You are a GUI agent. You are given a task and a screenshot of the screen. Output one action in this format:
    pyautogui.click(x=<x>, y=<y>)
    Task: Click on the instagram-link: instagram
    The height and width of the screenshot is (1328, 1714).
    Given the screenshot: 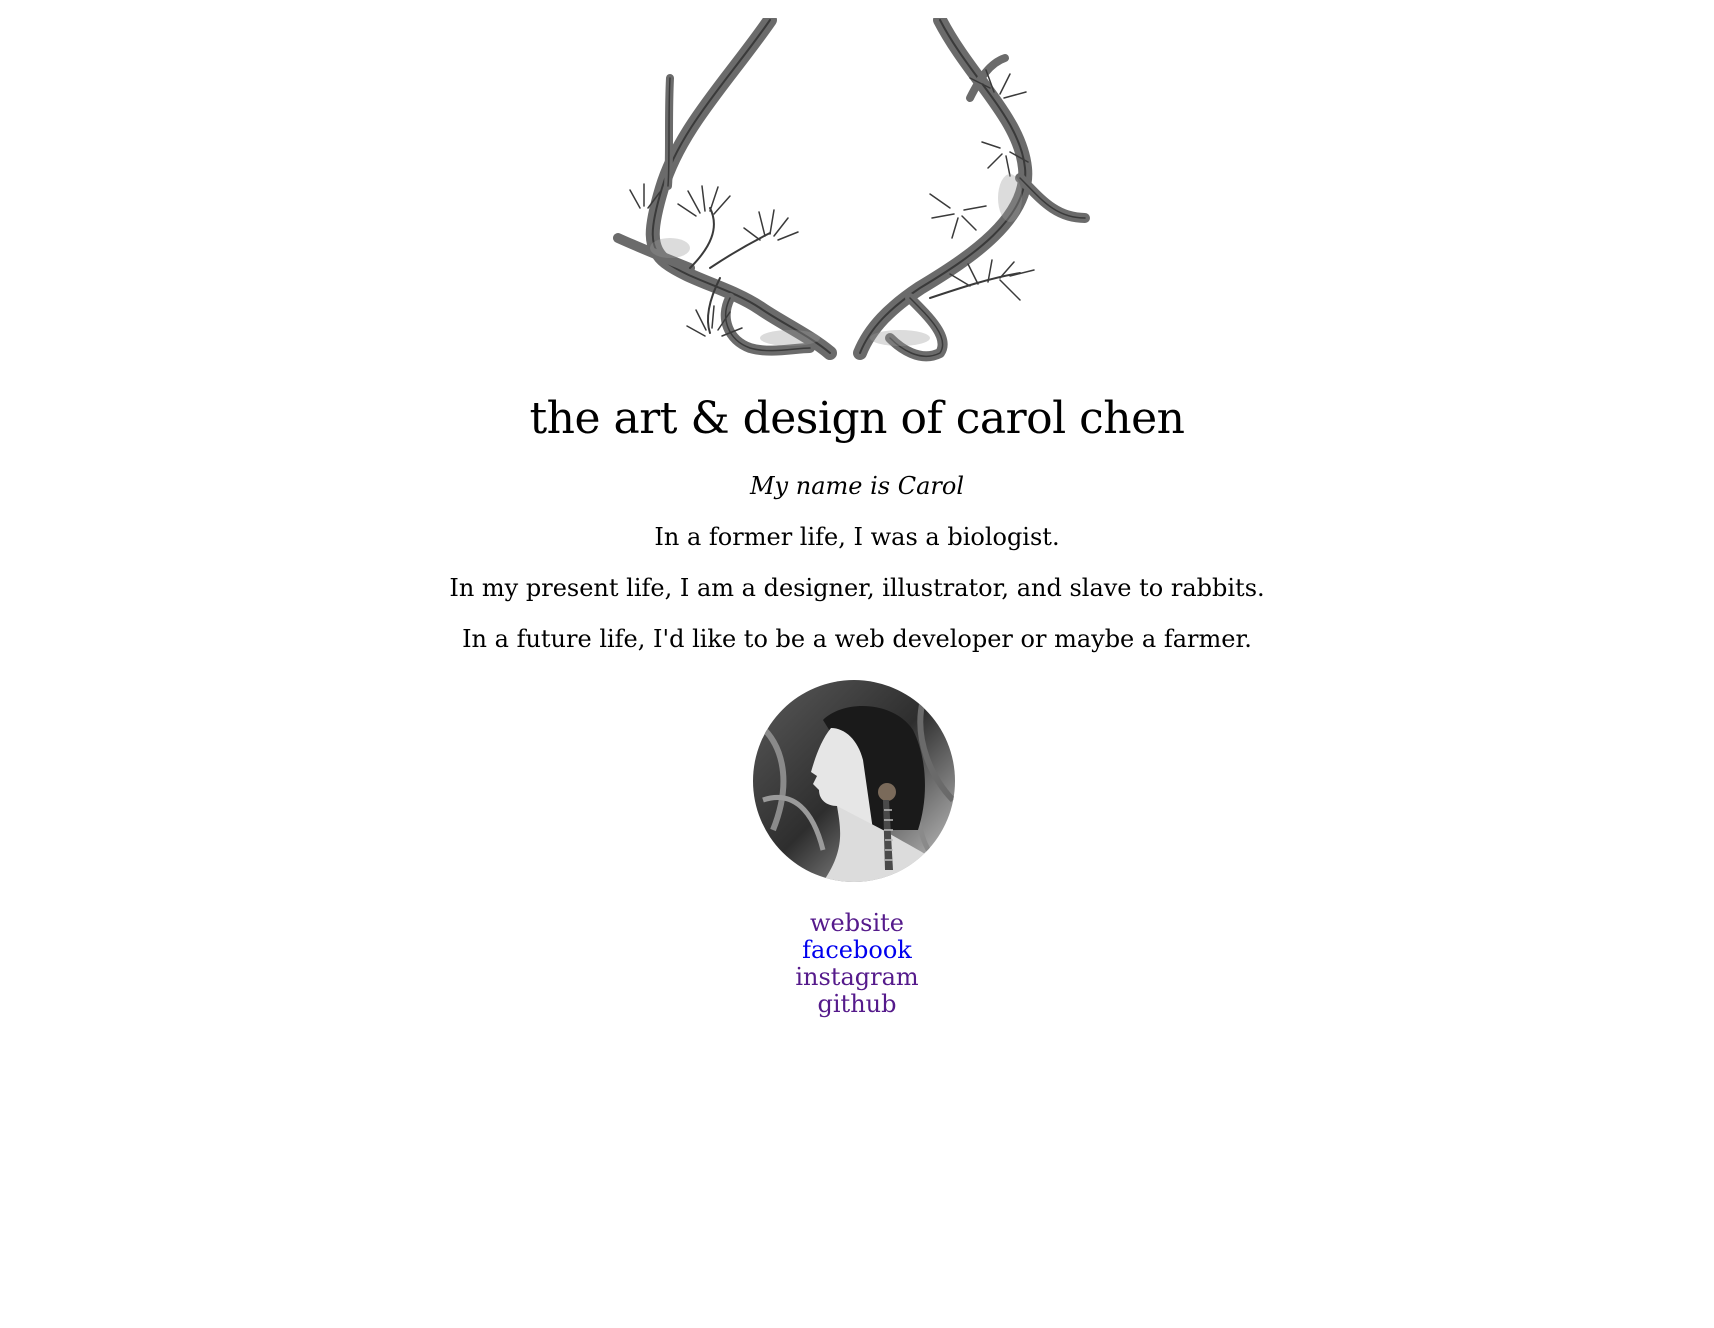 What is the action you would take?
    pyautogui.click(x=857, y=977)
    